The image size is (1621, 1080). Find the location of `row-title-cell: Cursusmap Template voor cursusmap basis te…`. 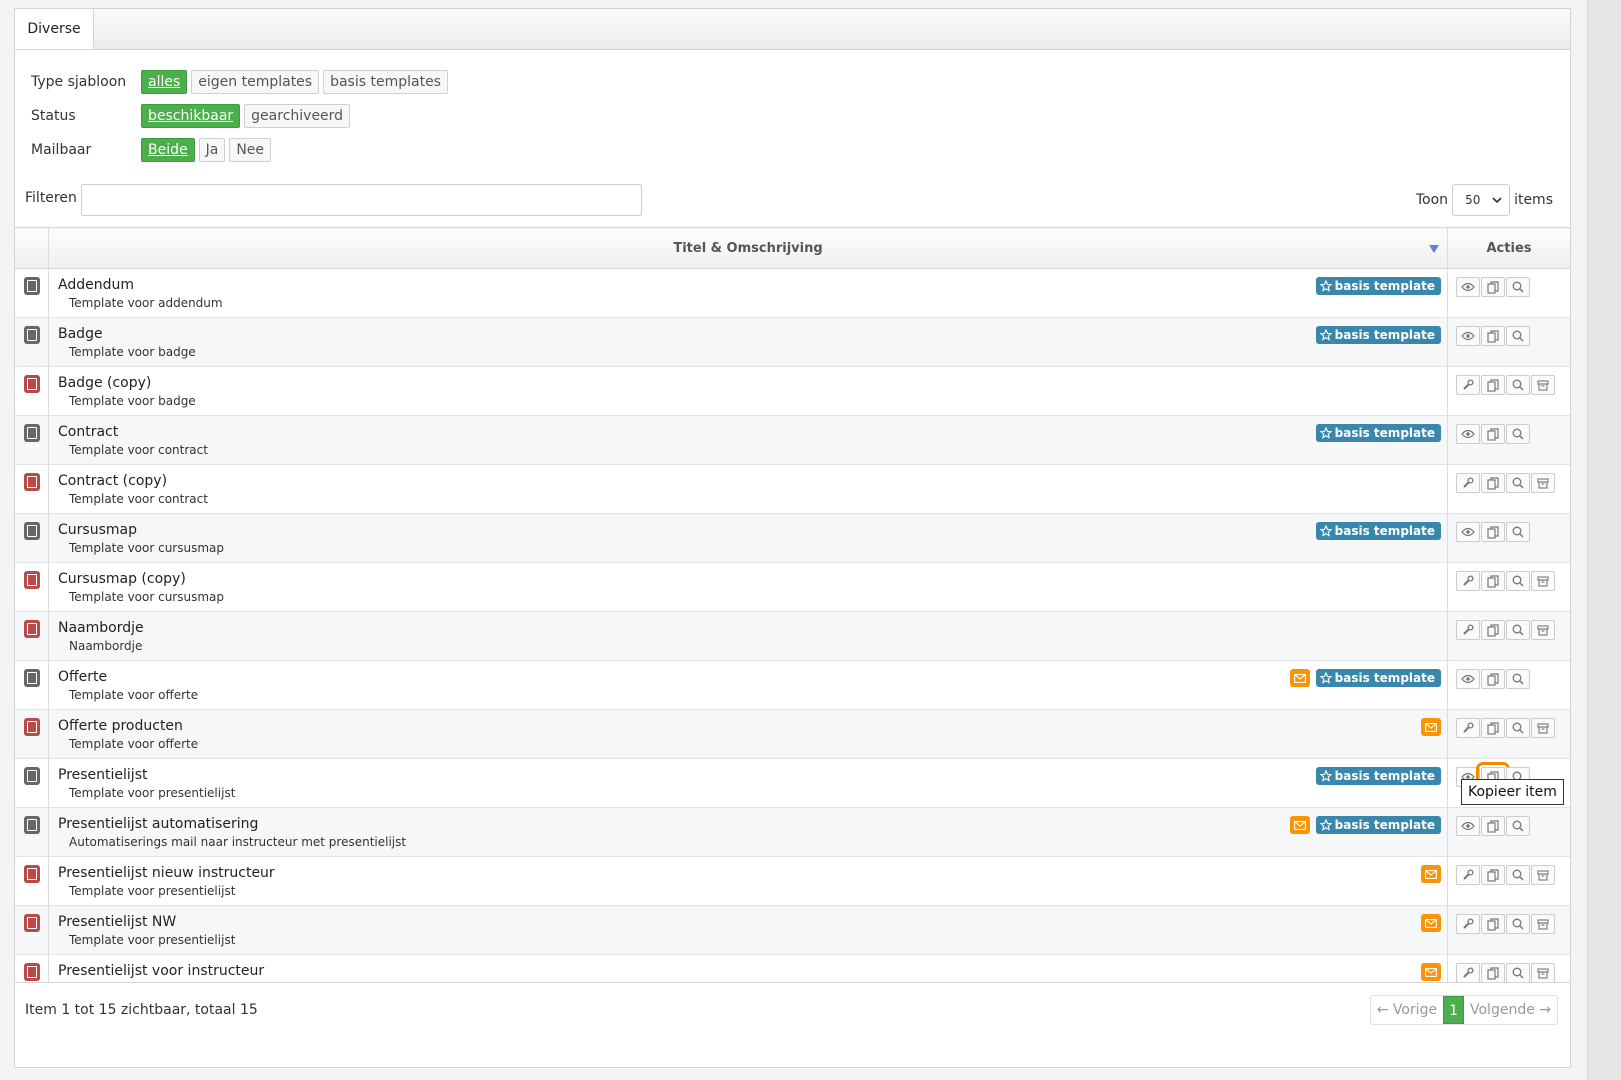

row-title-cell: Cursusmap Template voor cursusmap basis te… is located at coordinates (748, 538).